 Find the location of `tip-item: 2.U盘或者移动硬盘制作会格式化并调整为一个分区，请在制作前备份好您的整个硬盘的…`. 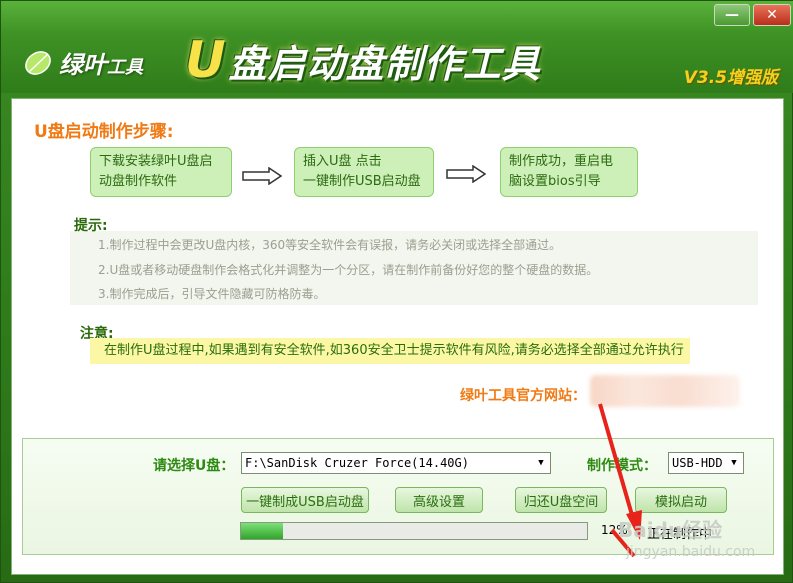

tip-item: 2.U盘或者移动硬盘制作会格式化并调整为一个分区，请在制作前备份好您的整个硬盘的… is located at coordinates (348, 270).